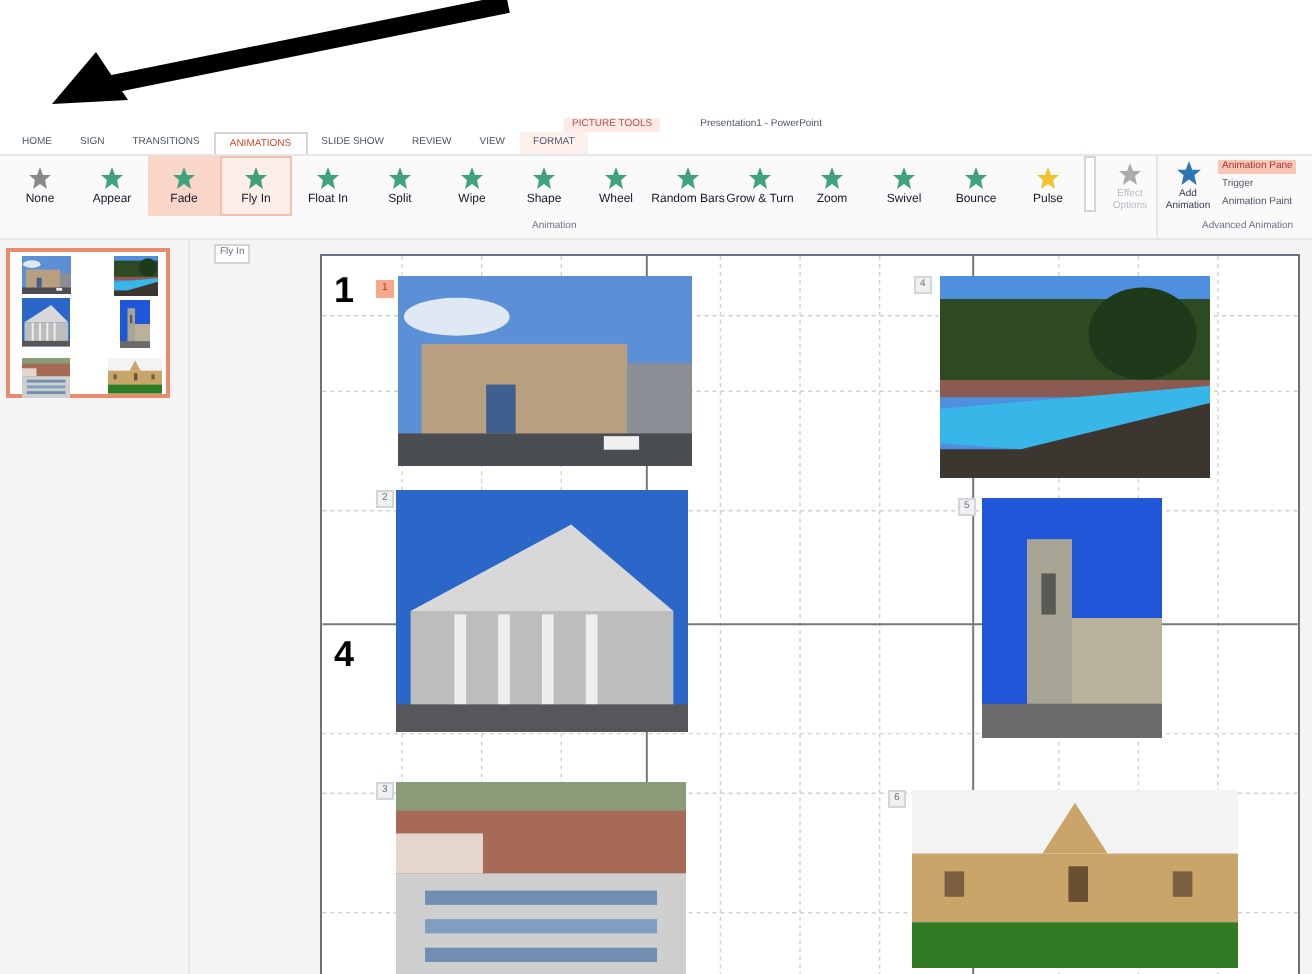 The image size is (1312, 974). I want to click on slide-number-text: 4, so click(344, 654).